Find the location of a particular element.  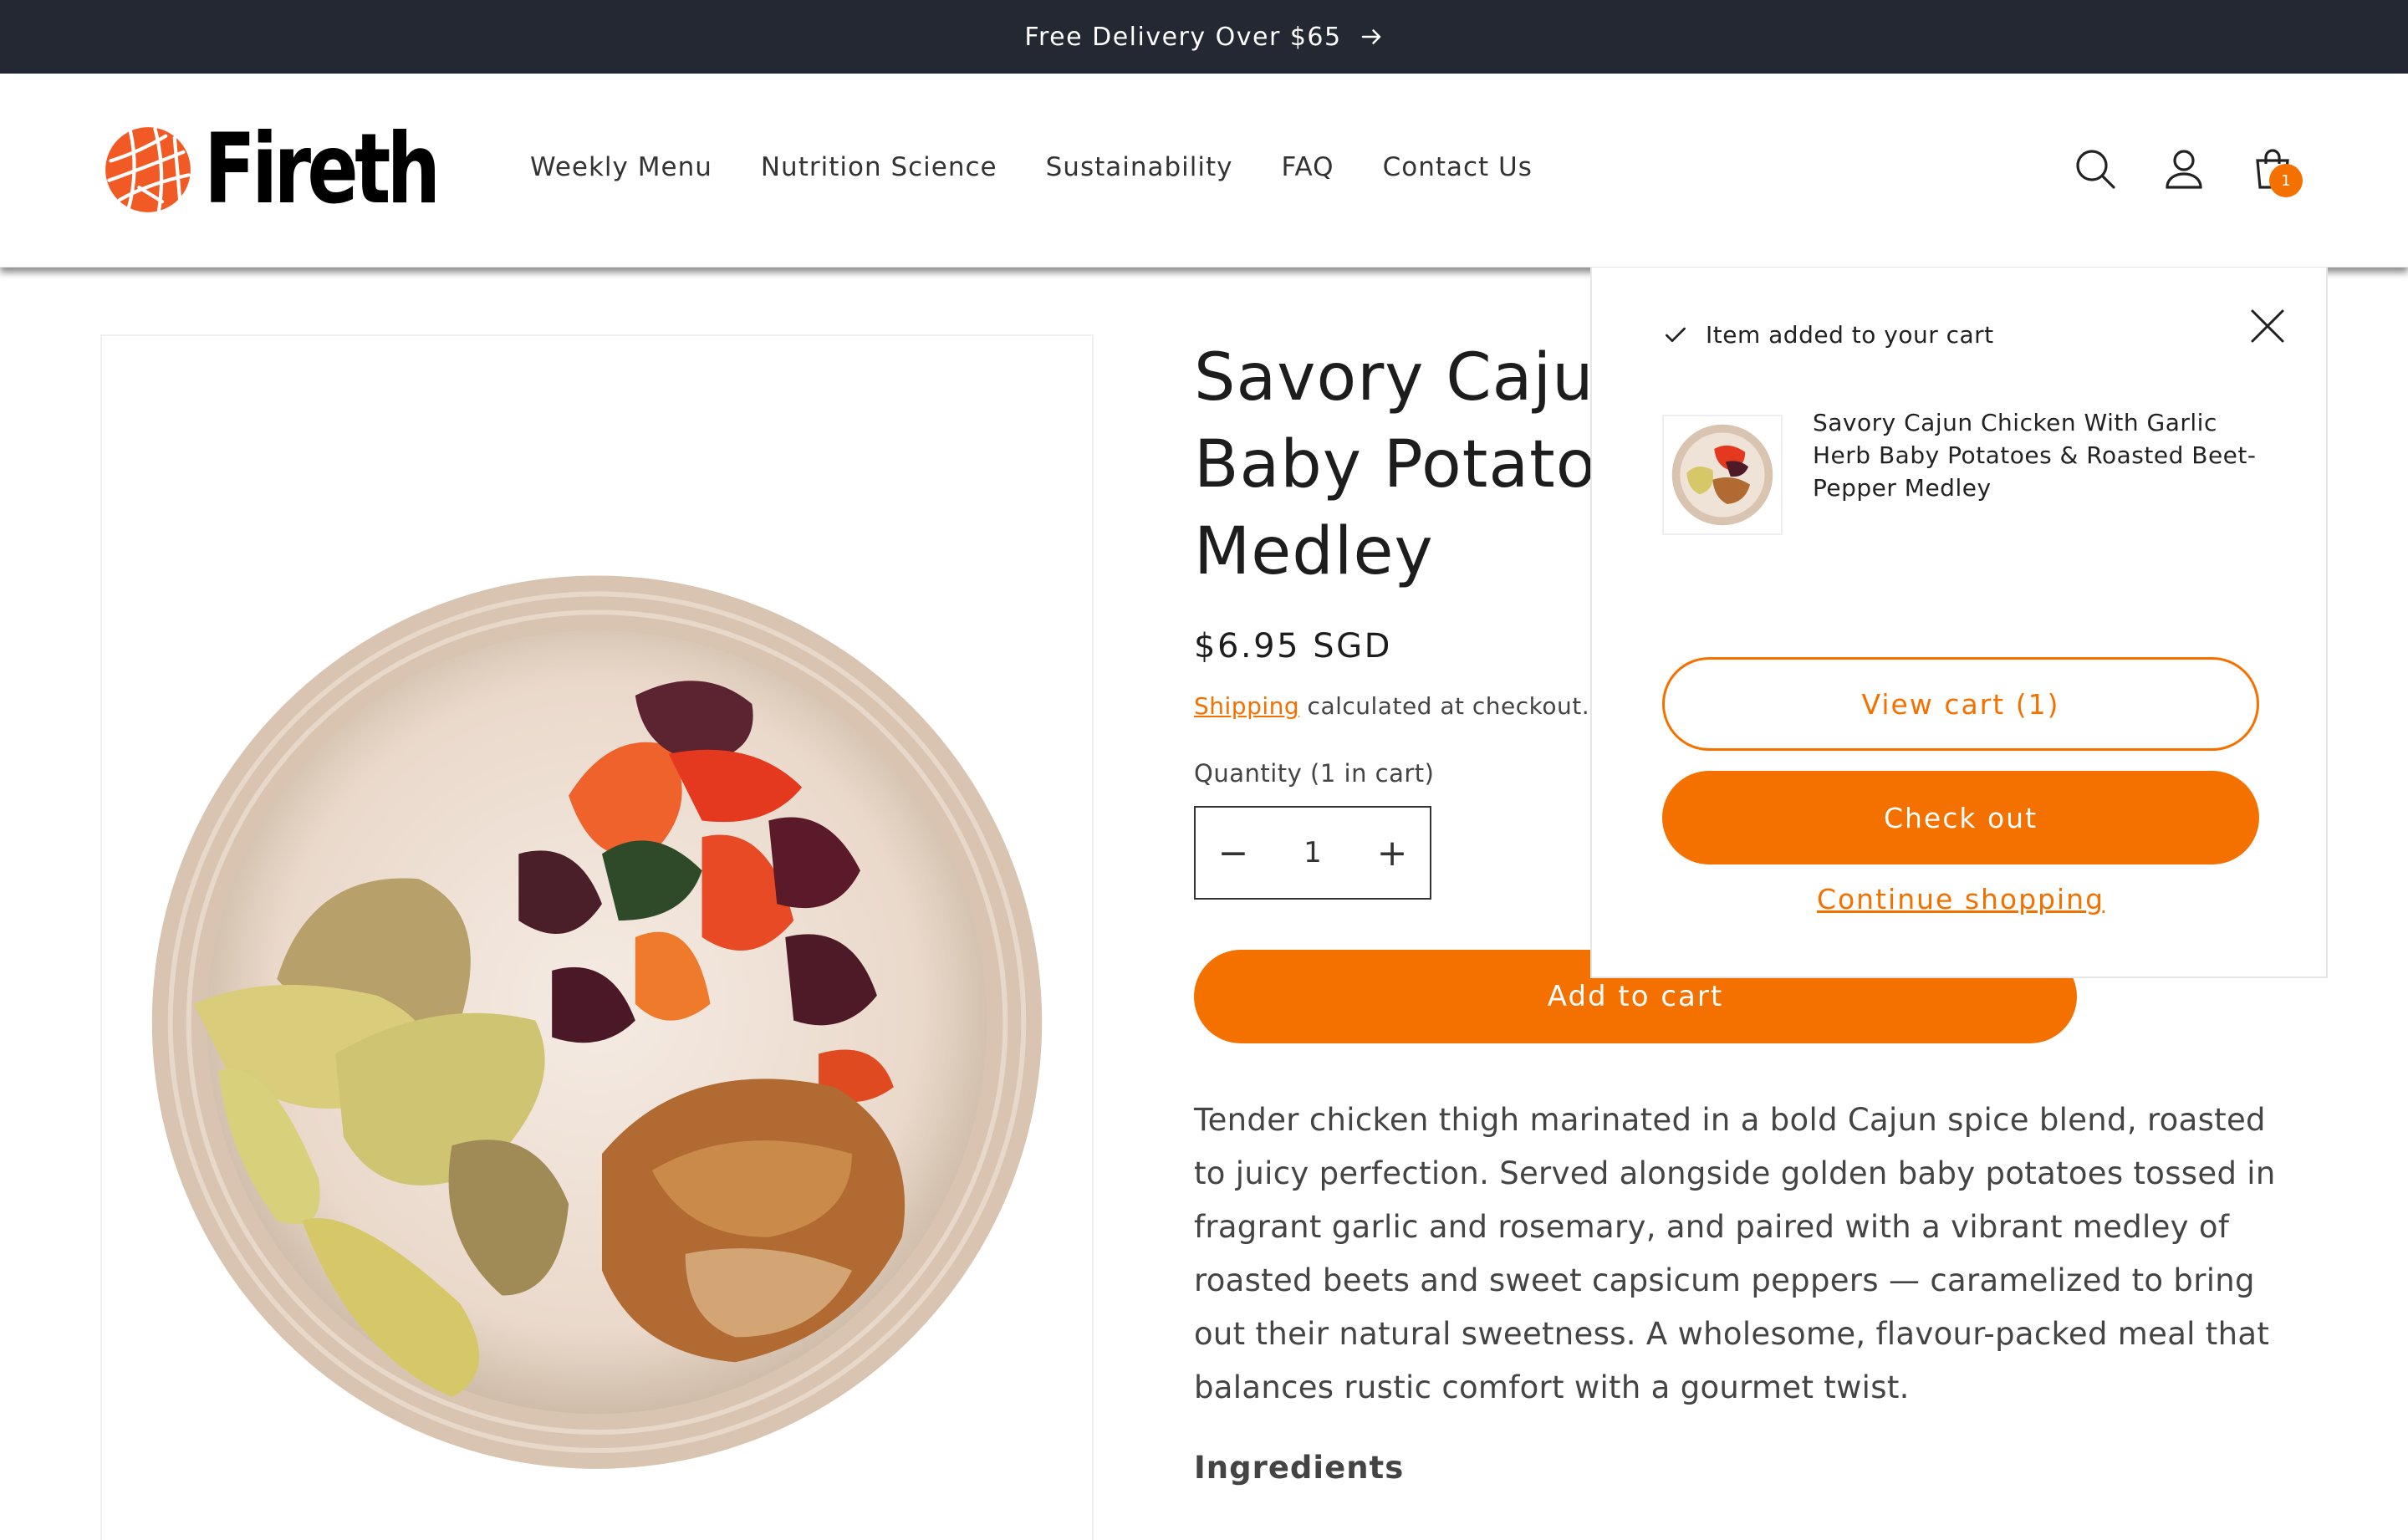

quantity-label: Quantity (1 in cart) is located at coordinates (1315, 774).